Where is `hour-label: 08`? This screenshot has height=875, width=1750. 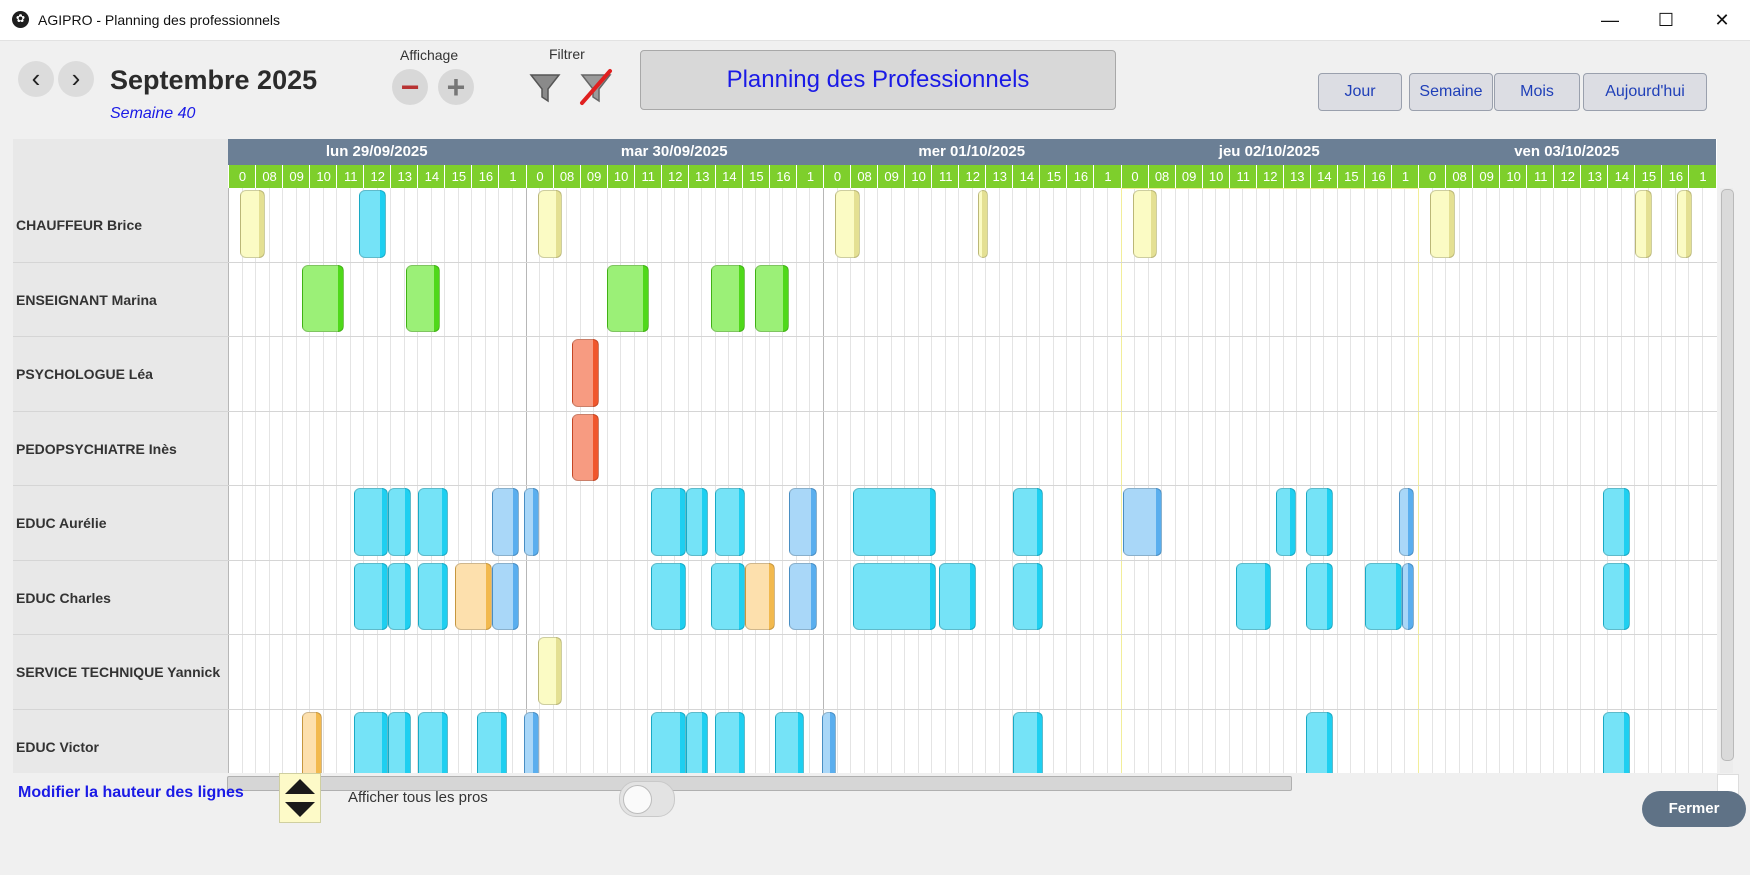 hour-label: 08 is located at coordinates (566, 176).